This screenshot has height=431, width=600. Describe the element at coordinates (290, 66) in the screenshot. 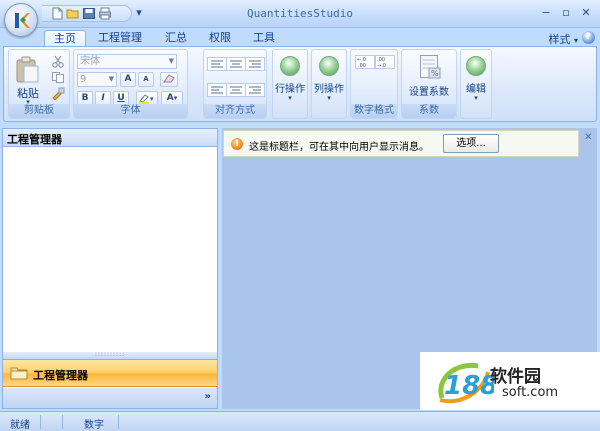

I see `row-operations-icon` at that location.